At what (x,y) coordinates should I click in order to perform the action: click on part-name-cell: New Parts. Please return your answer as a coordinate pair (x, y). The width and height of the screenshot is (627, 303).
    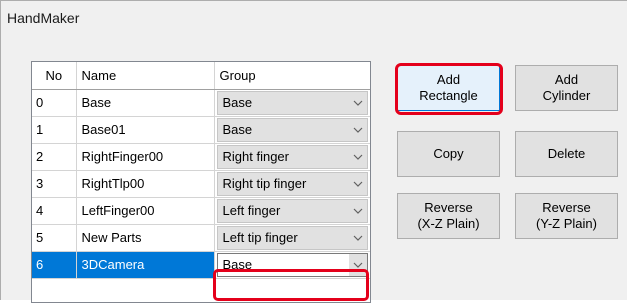
    Looking at the image, I should click on (145, 238).